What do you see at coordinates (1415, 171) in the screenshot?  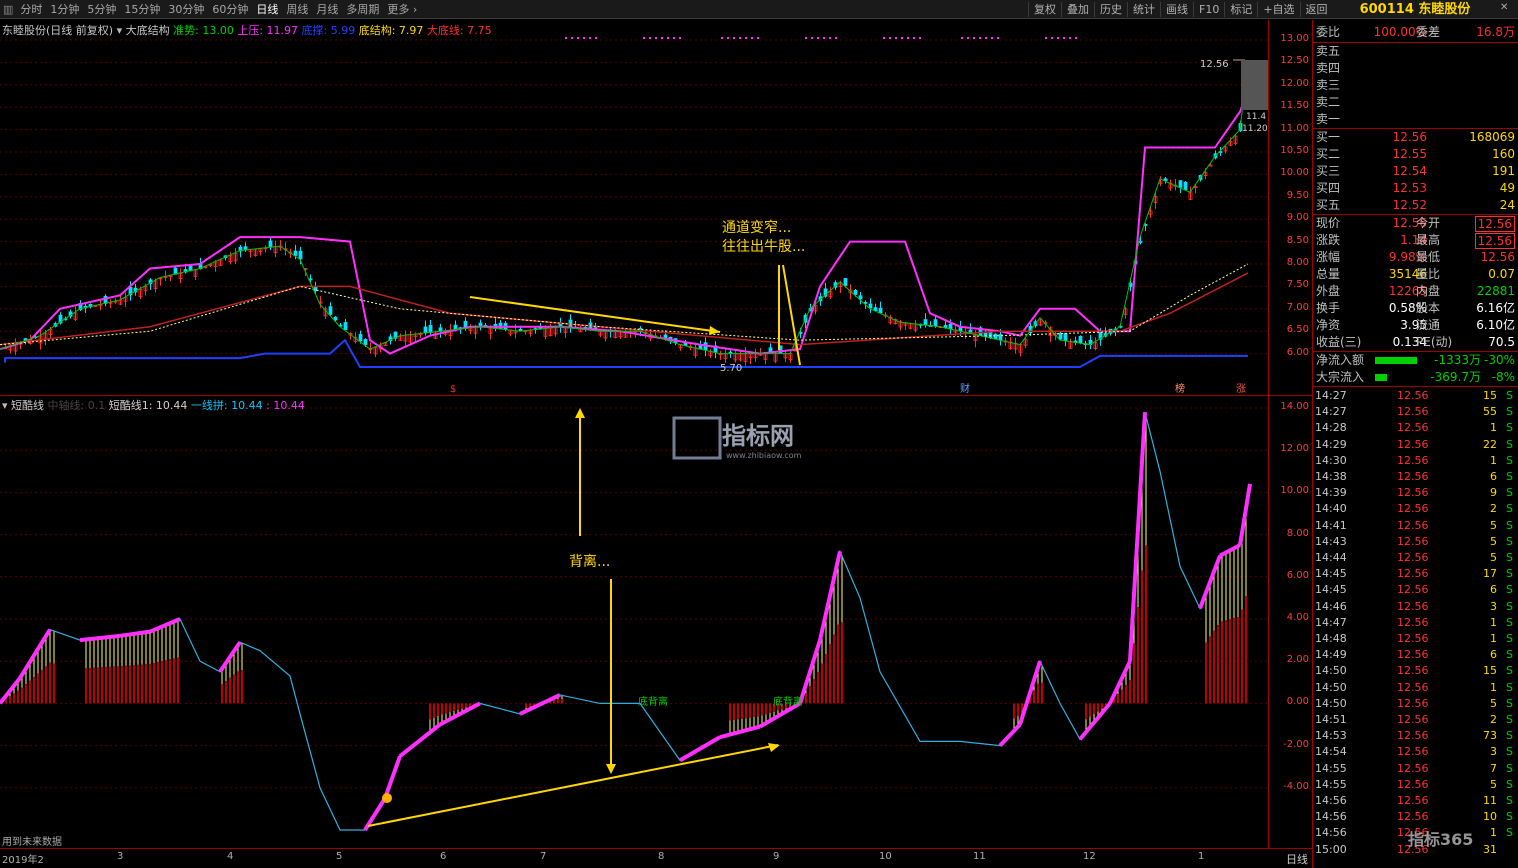 I see `quote-row: 买三 12.54 191` at bounding box center [1415, 171].